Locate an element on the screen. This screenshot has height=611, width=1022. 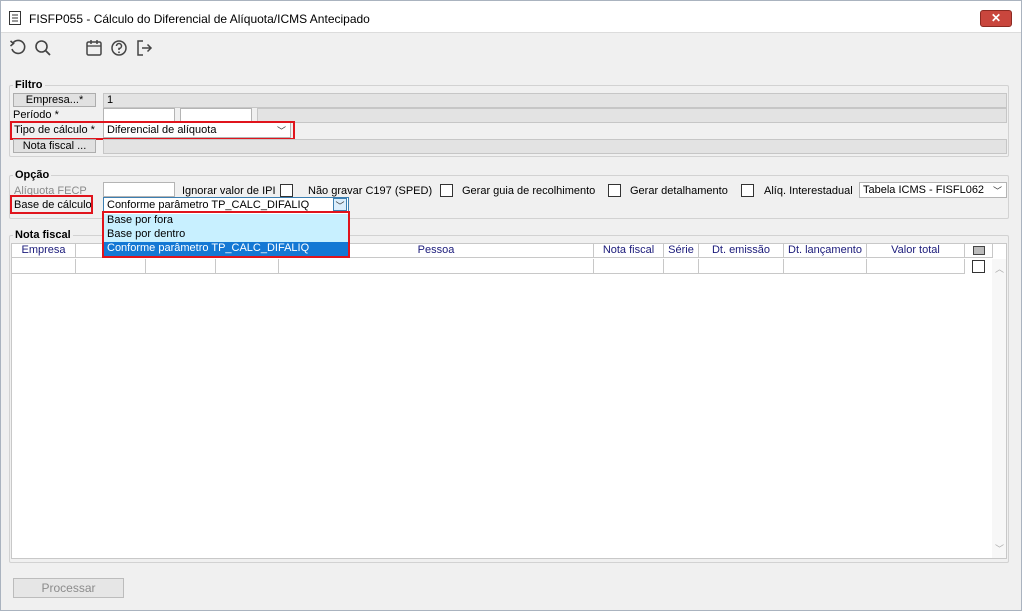
grid-toggle-icon is located at coordinates (978, 250).